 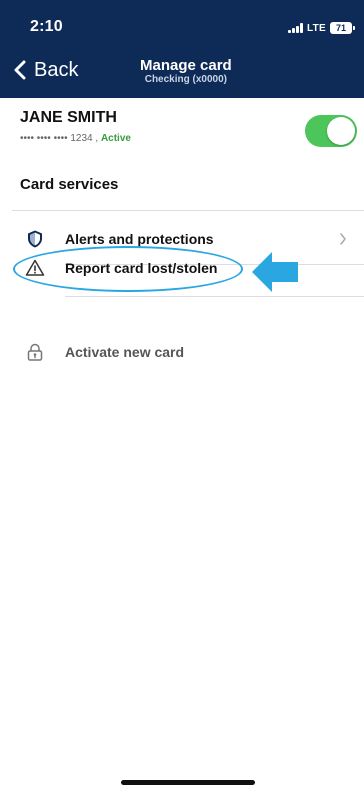 I want to click on toggle-knob, so click(x=341, y=131).